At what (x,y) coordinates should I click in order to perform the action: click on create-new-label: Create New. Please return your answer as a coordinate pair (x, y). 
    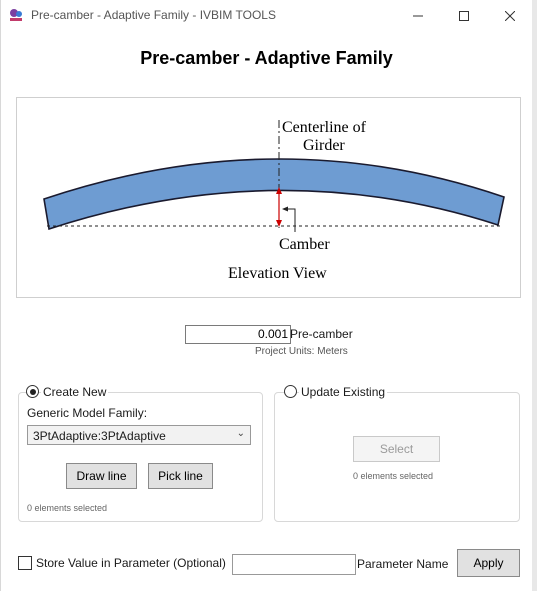
    Looking at the image, I should click on (75, 392).